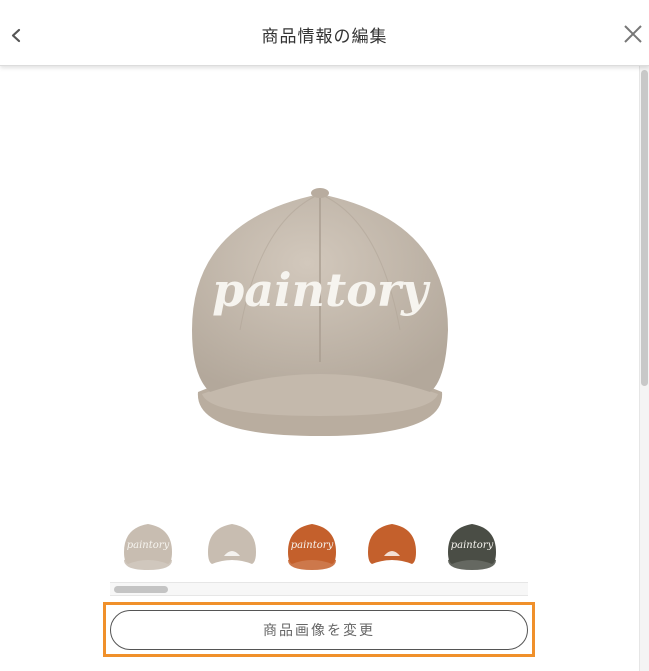 Image resolution: width=649 pixels, height=671 pixels. I want to click on page-title: 商品情報の編集, so click(324, 37).